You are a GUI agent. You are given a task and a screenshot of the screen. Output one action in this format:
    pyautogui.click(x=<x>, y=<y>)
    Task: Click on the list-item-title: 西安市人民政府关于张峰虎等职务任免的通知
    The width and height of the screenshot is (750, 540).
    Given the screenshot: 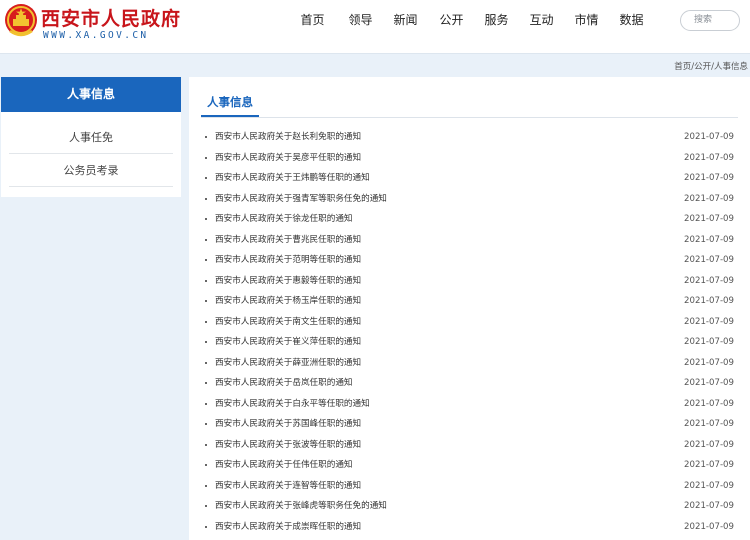 What is the action you would take?
    pyautogui.click(x=301, y=506)
    